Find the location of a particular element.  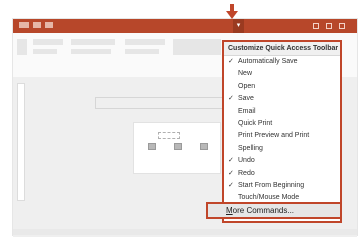

app-logo is located at coordinates (24, 25).